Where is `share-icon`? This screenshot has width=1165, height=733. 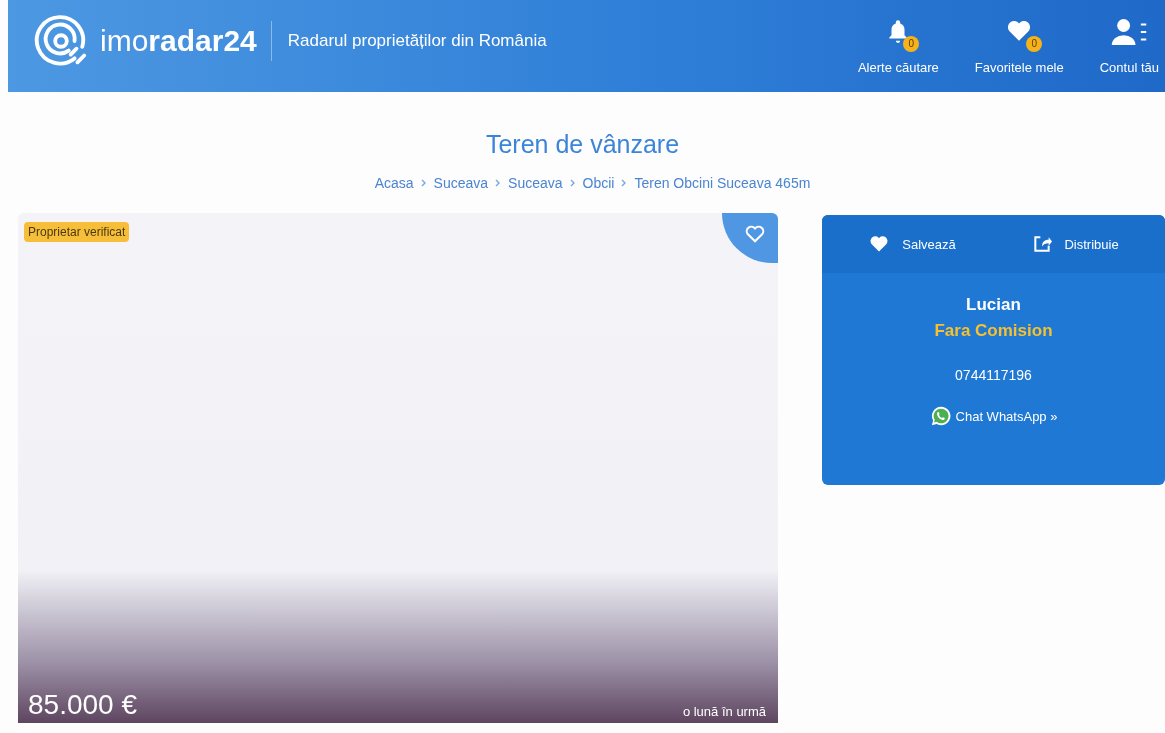
share-icon is located at coordinates (1042, 244).